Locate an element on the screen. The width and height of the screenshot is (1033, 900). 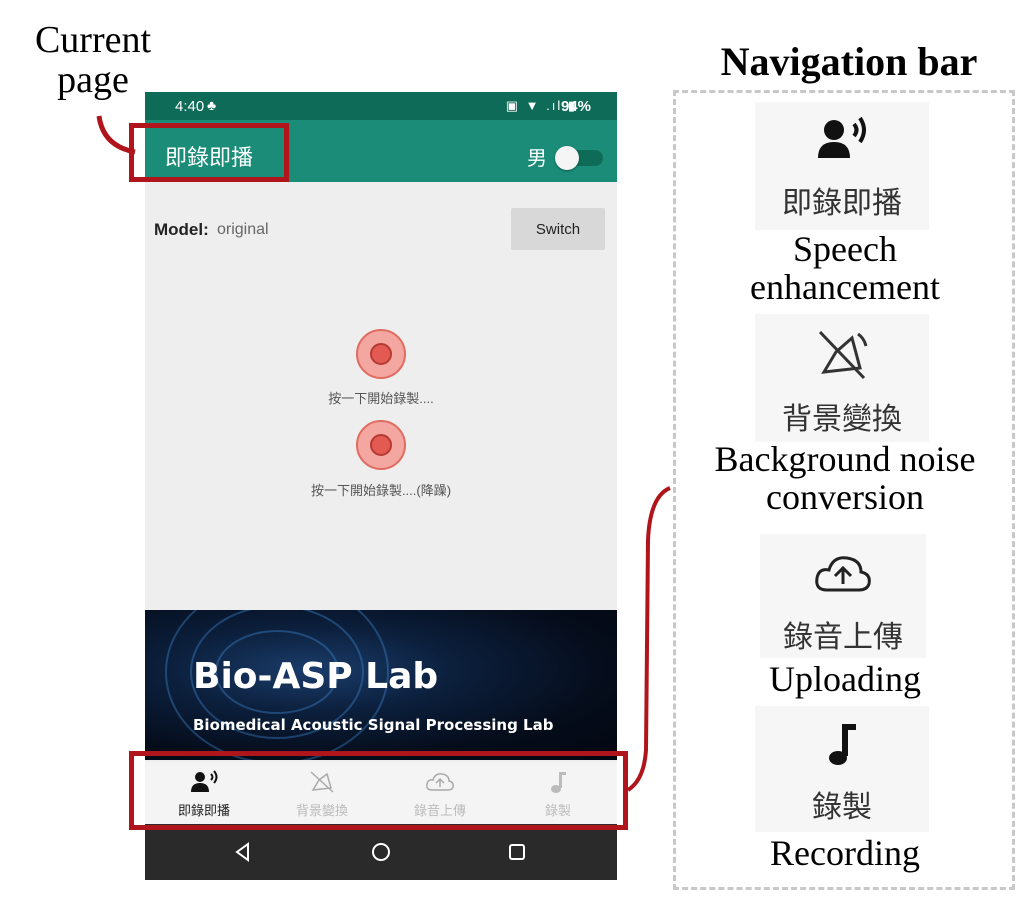
notification-icon: ♣ is located at coordinates (212, 105).